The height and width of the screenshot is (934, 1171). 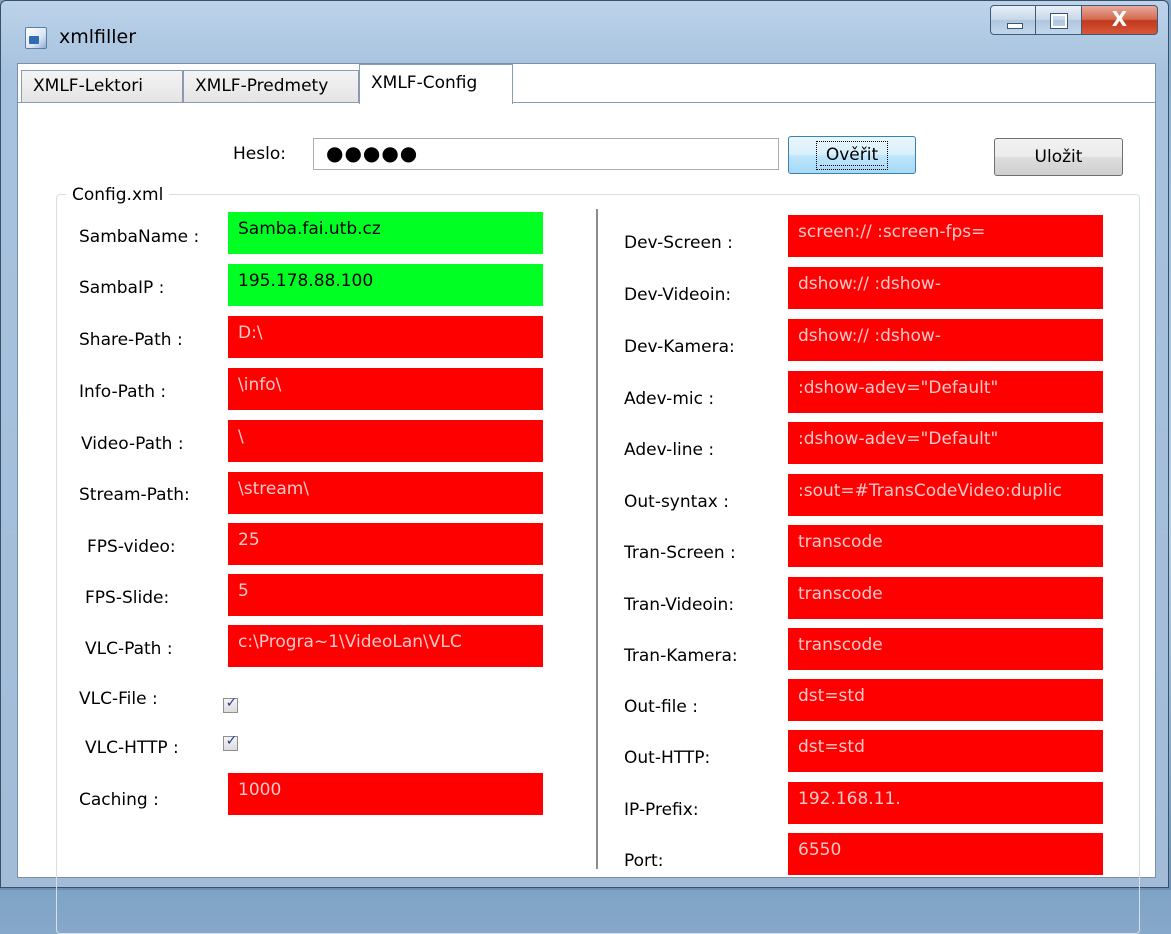 I want to click on field-label: SambaIP :, so click(x=122, y=288).